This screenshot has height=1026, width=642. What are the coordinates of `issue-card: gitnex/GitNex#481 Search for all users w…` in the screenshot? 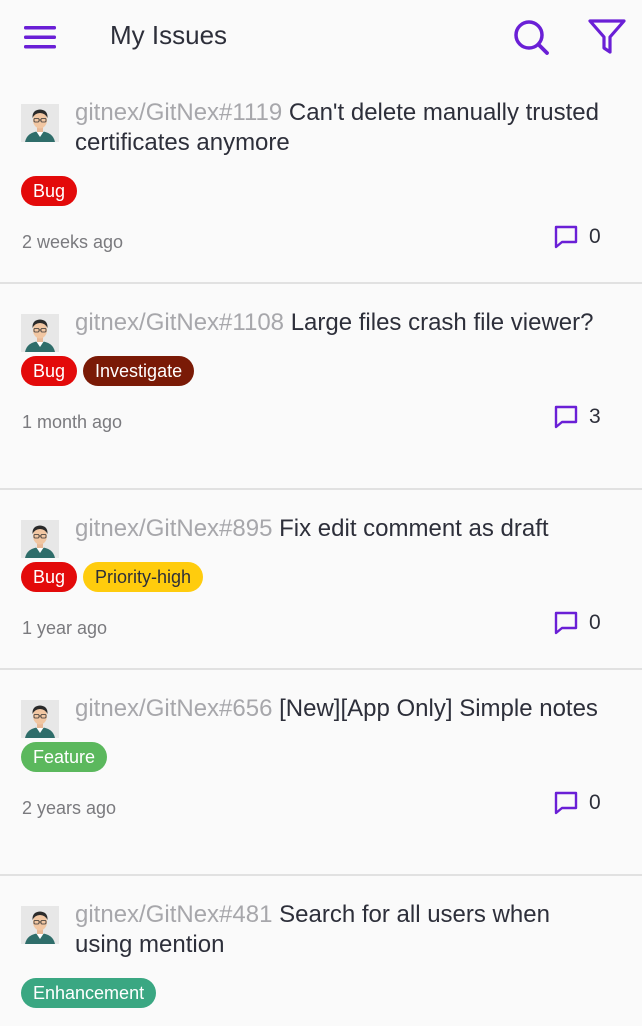 It's located at (321, 951).